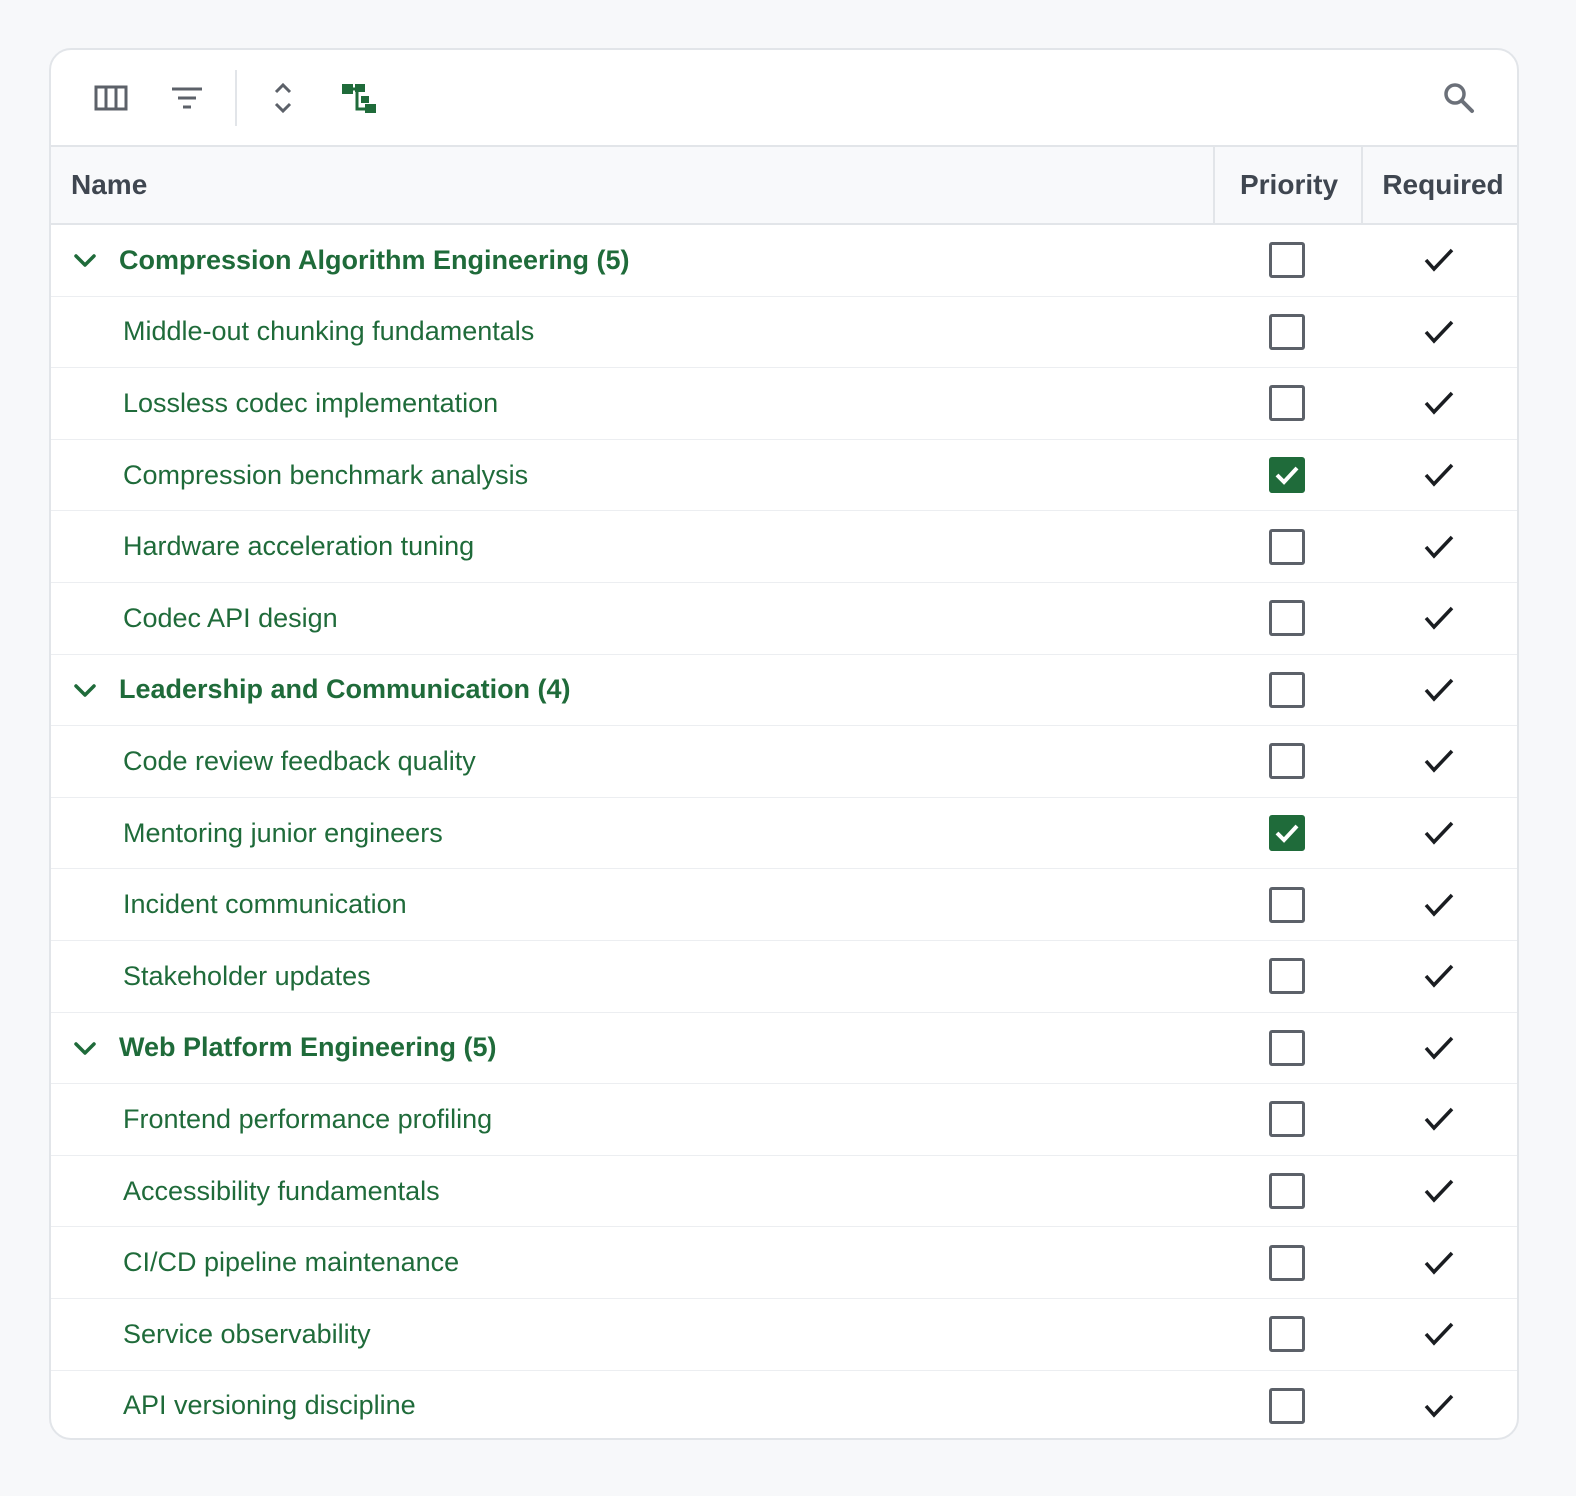 The width and height of the screenshot is (1576, 1496). I want to click on row-label: Service observability, so click(247, 1333).